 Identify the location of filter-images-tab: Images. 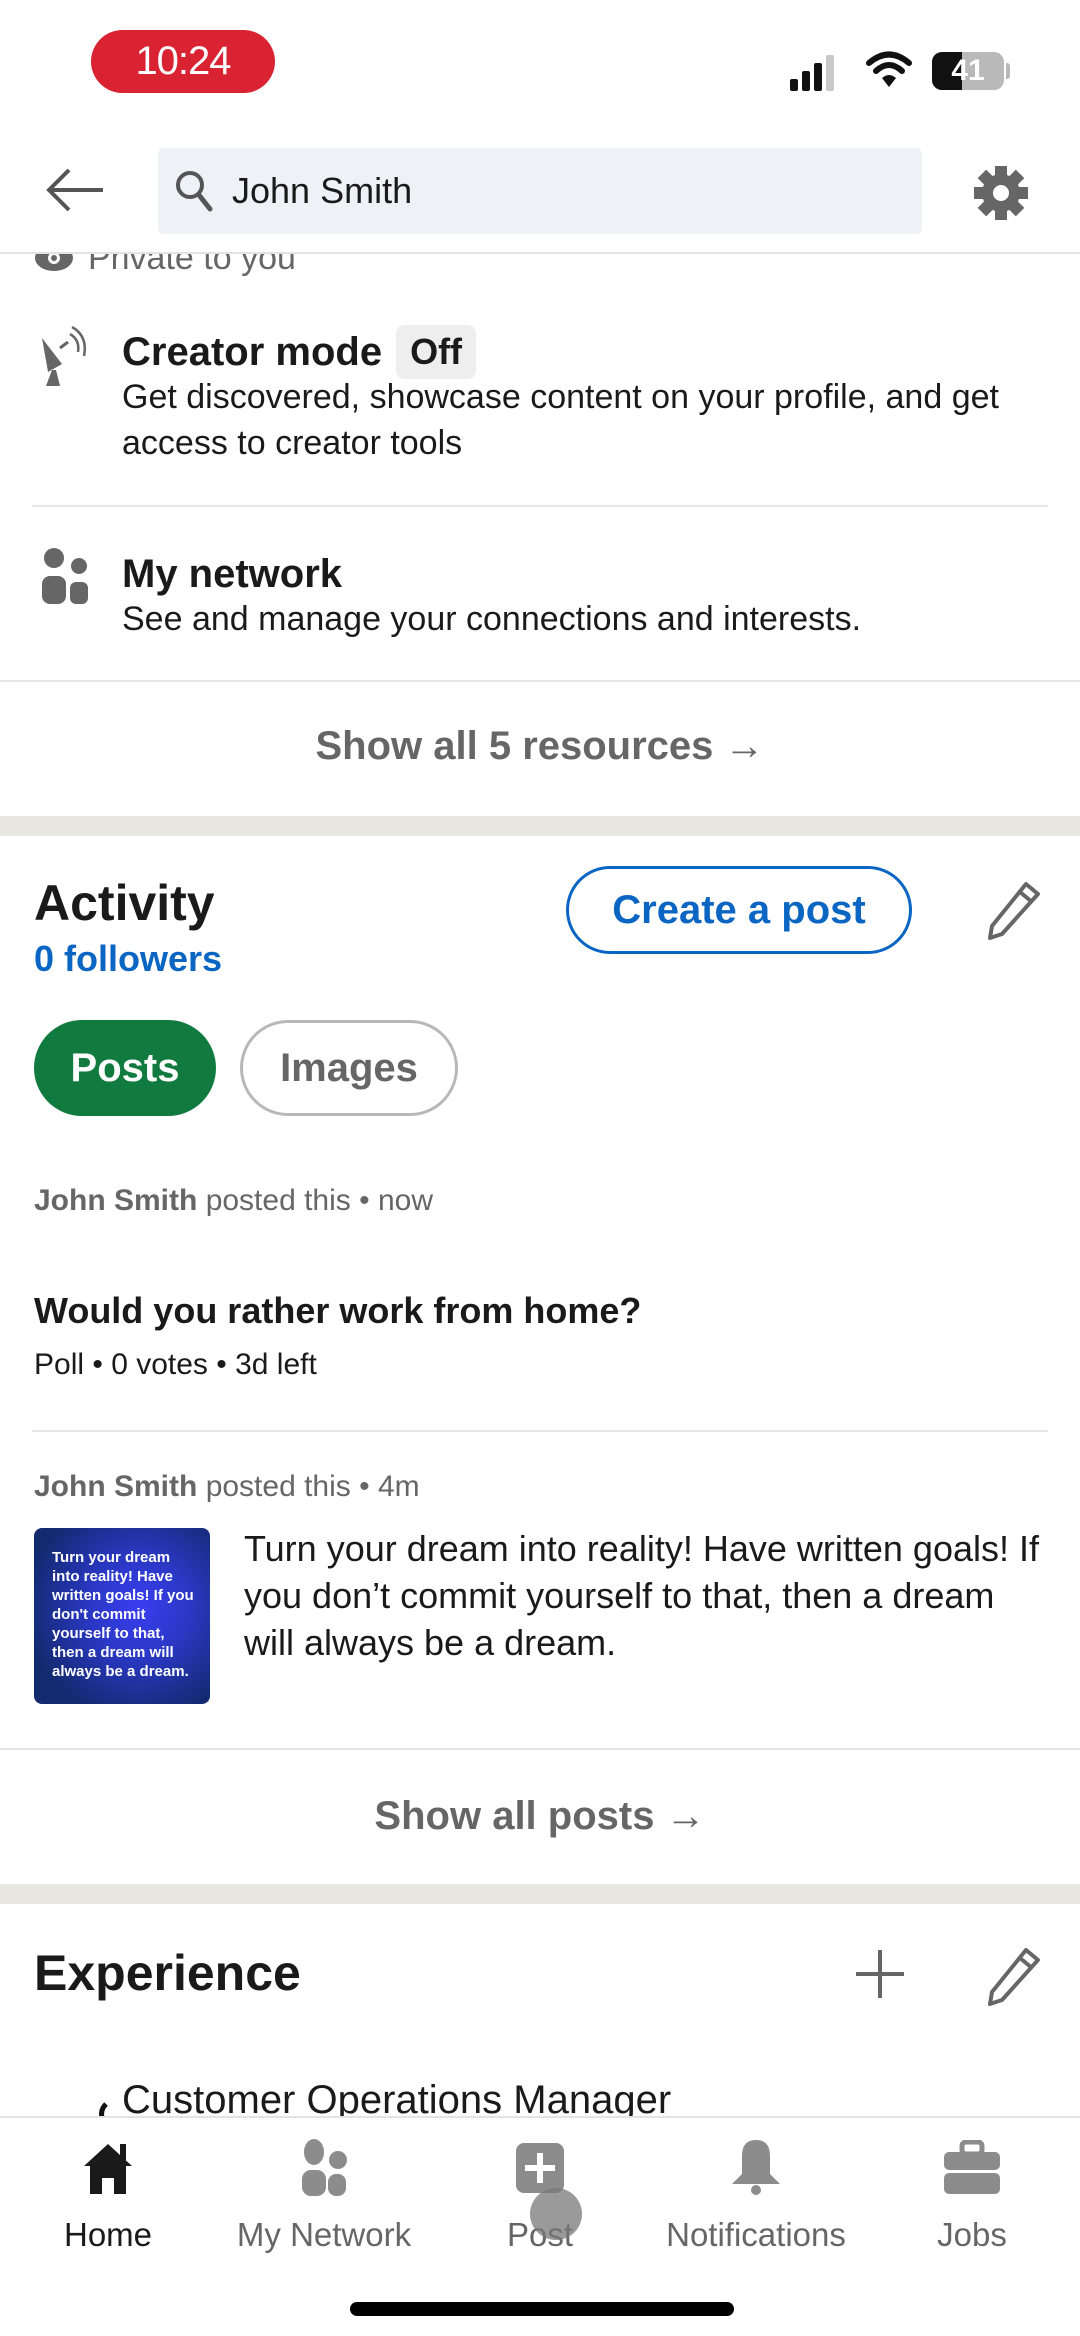
(349, 1068).